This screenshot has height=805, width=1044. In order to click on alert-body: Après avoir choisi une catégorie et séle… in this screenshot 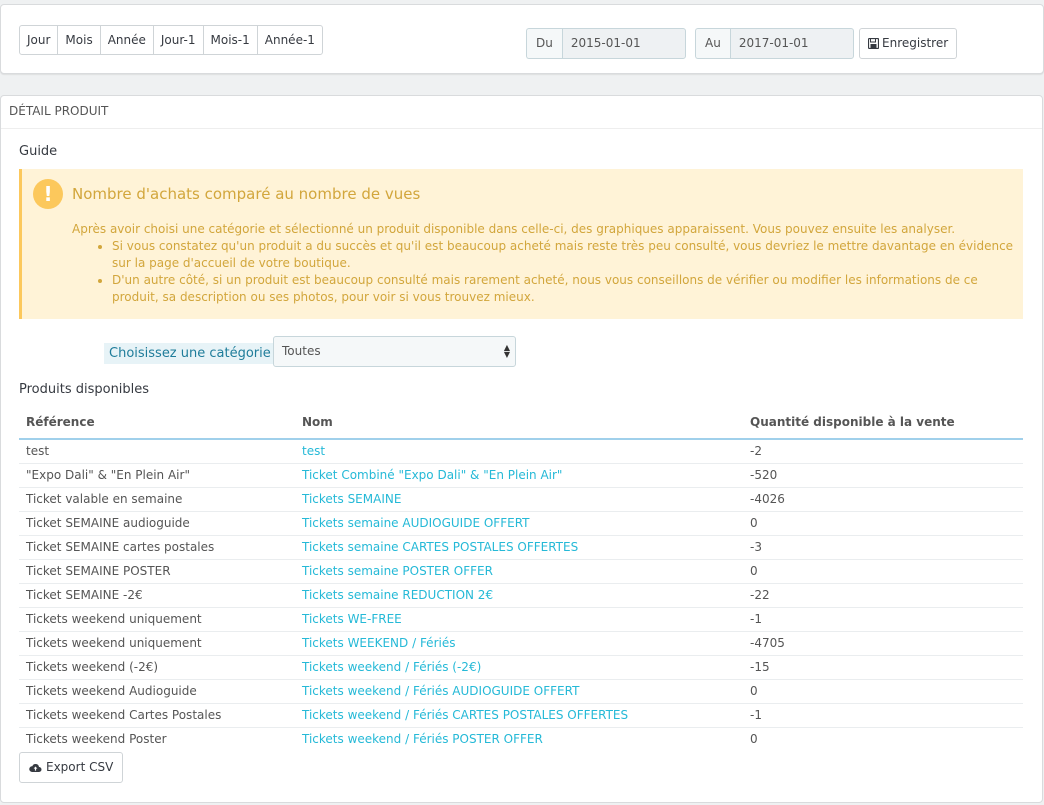, I will do `click(544, 263)`.